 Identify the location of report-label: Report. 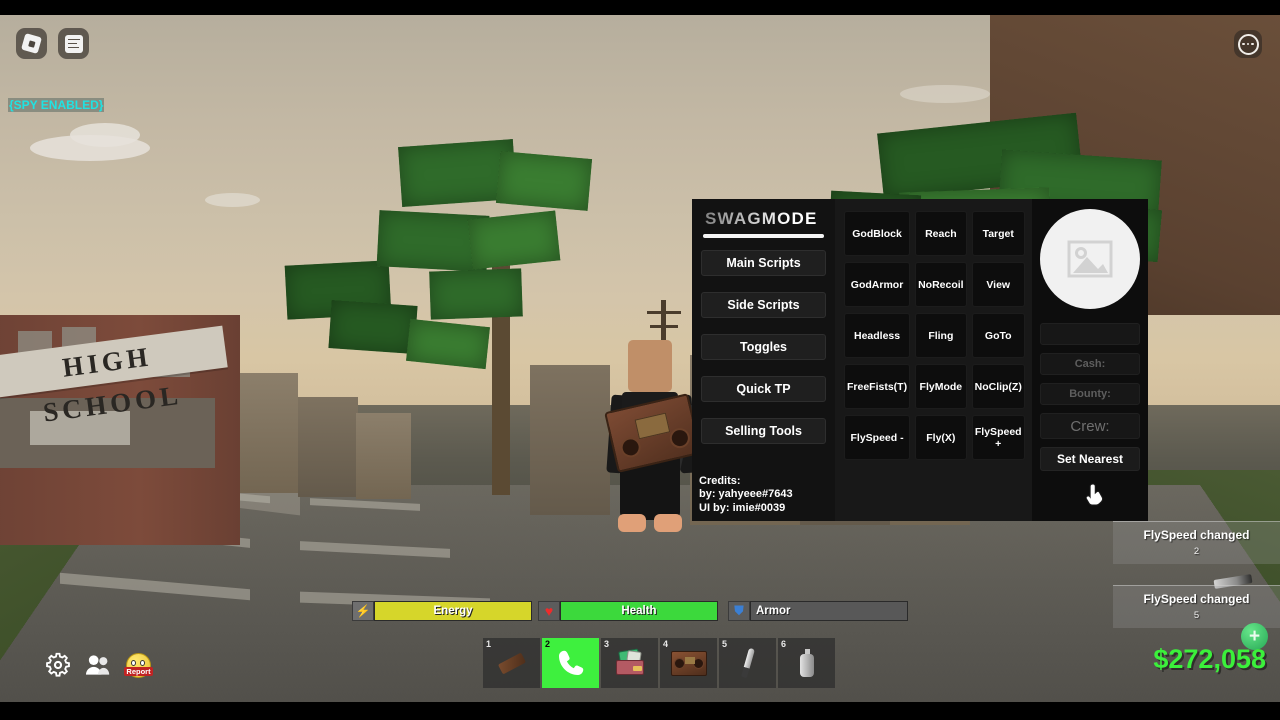
(138, 671).